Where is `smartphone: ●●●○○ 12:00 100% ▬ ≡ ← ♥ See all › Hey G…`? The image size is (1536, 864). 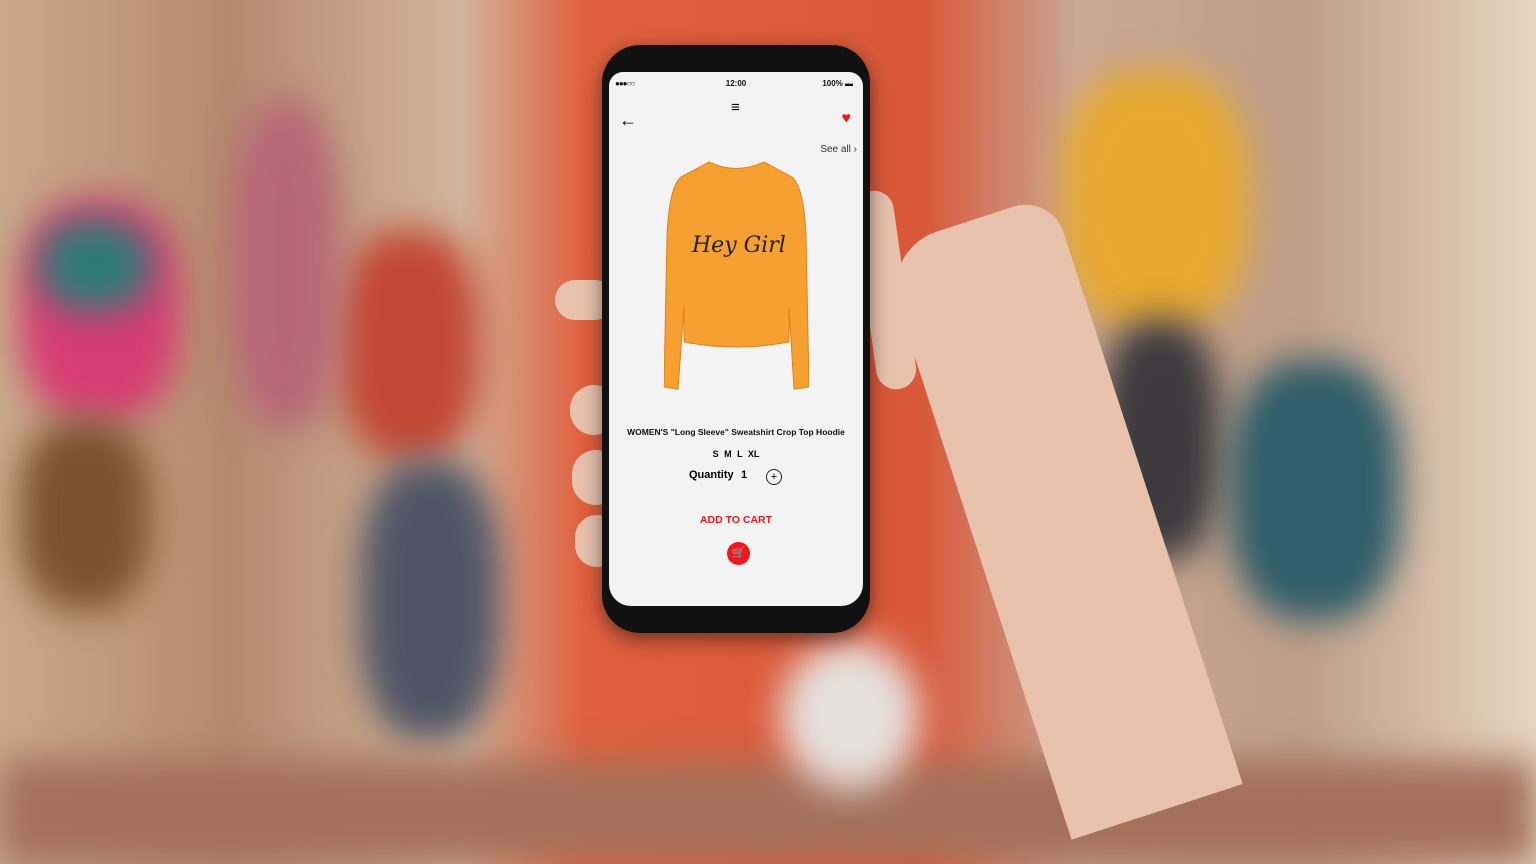
smartphone: ●●●○○ 12:00 100% ▬ ≡ ← ♥ See all › Hey G… is located at coordinates (736, 339).